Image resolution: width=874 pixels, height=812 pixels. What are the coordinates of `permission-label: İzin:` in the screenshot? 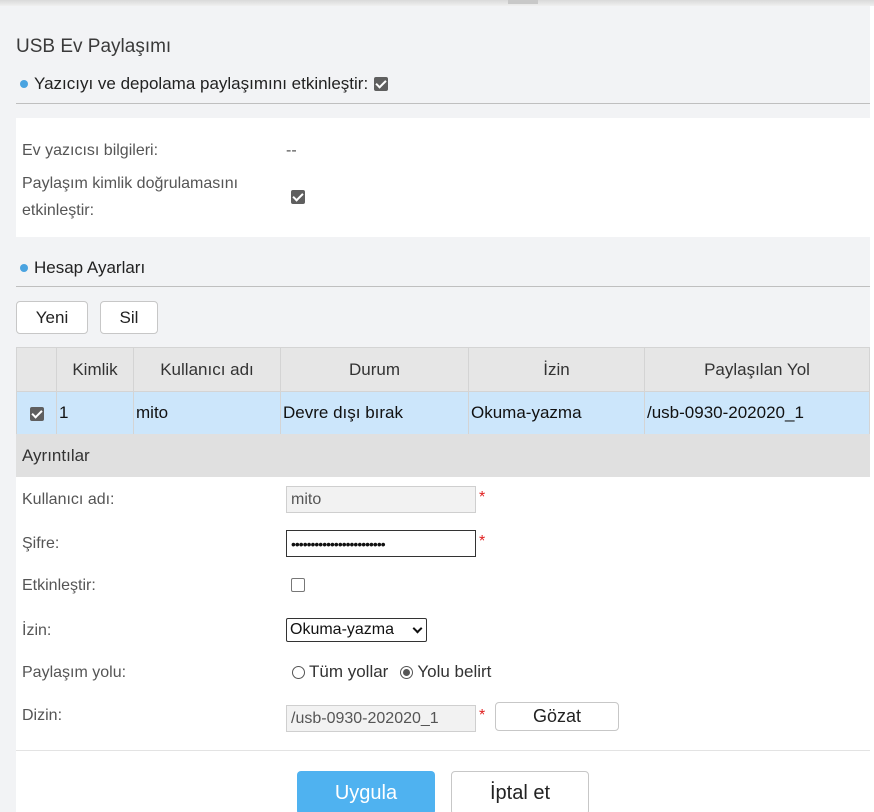 It's located at (37, 630).